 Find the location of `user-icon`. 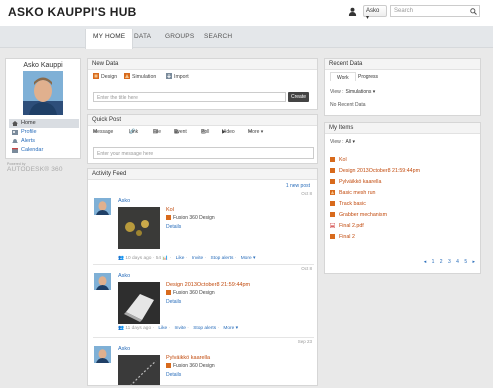

user-icon is located at coordinates (352, 11).